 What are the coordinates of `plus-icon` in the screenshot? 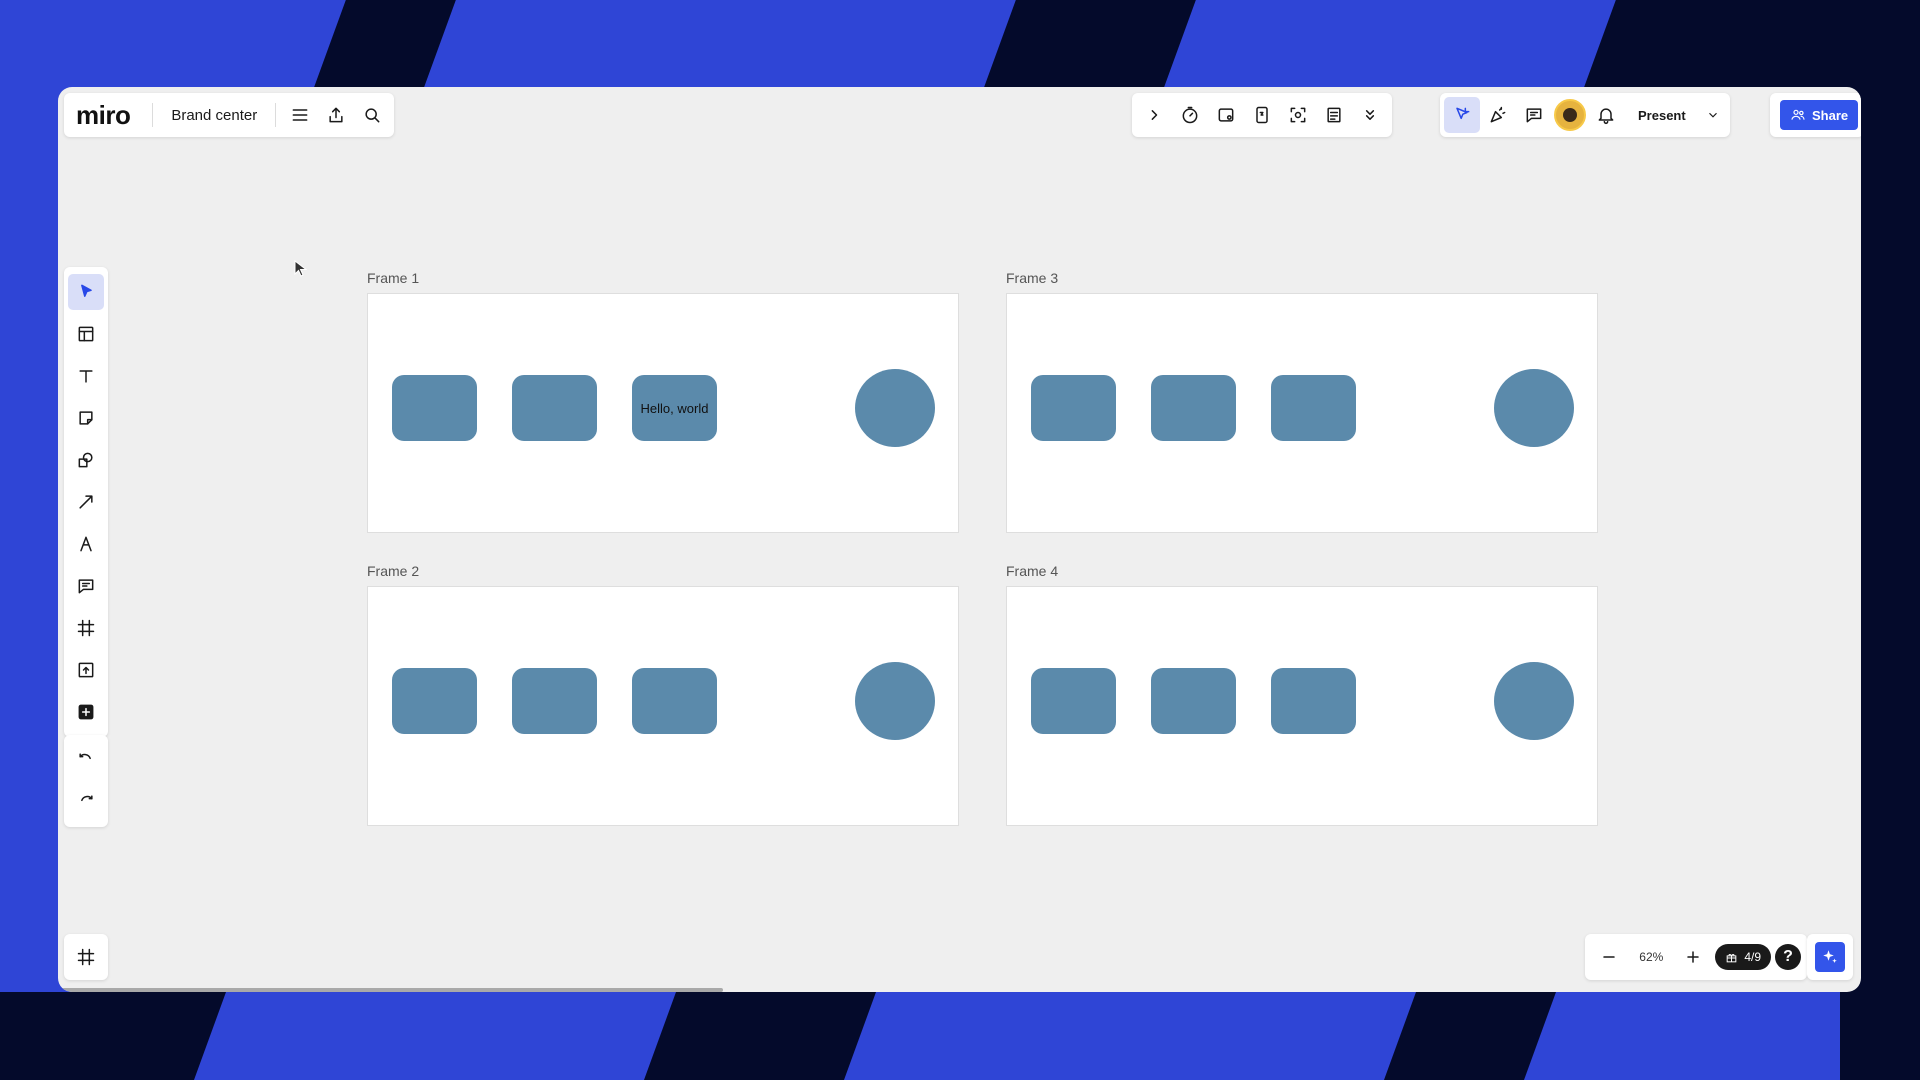 It's located at (1693, 957).